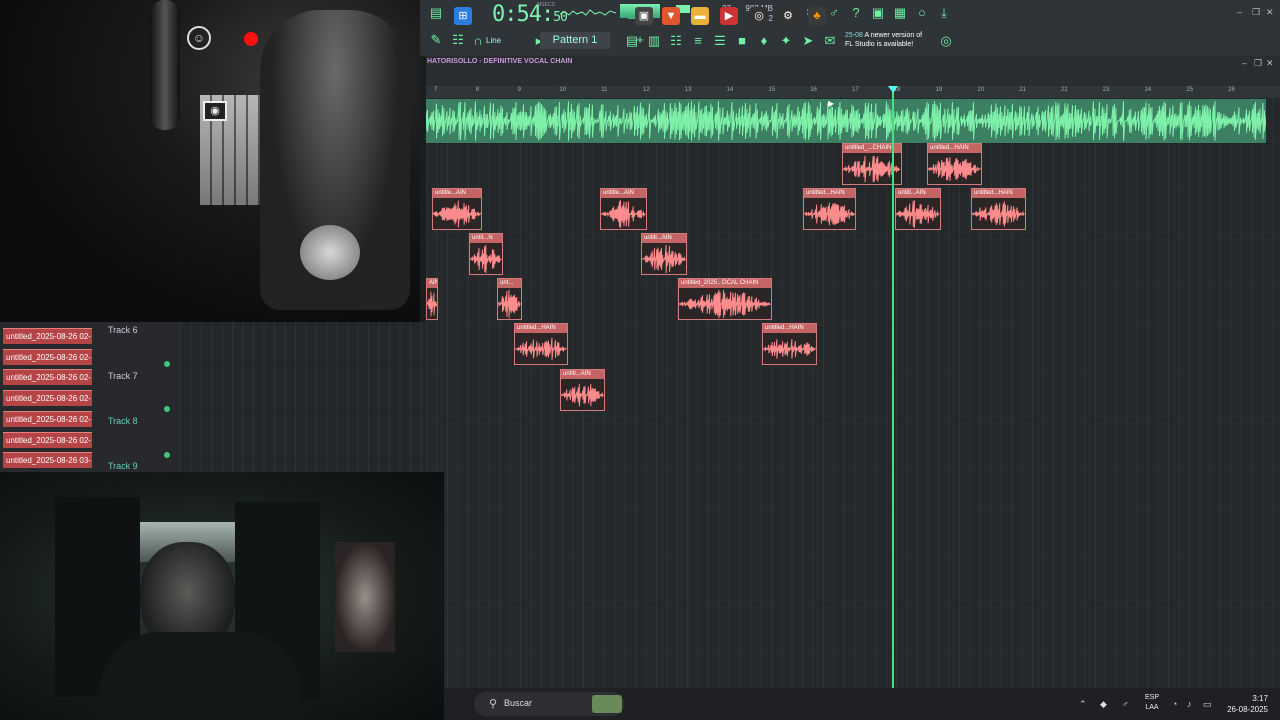 The image size is (1280, 720). I want to click on piano-roll-icon: ▥, so click(654, 41).